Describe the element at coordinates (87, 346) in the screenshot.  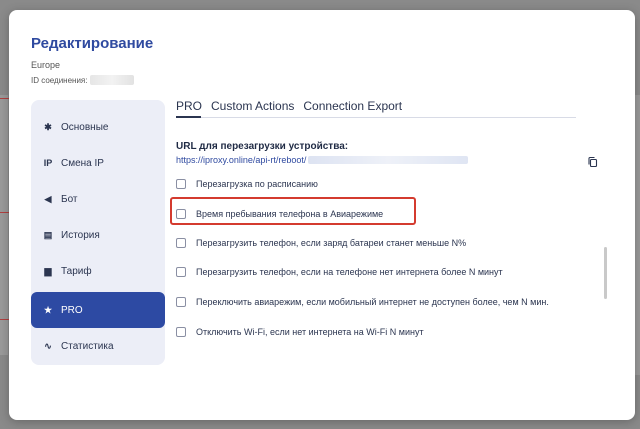
I see `sidebar-item-label: Статистика` at that location.